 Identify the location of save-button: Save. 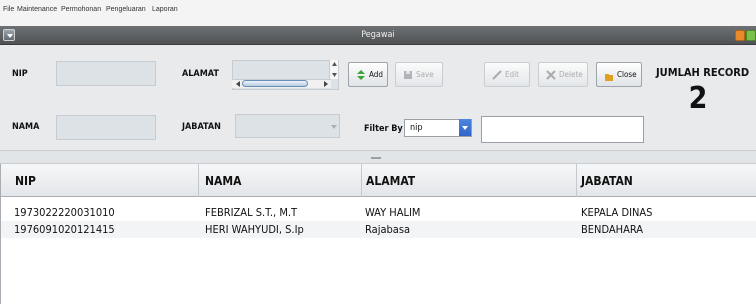
(419, 74).